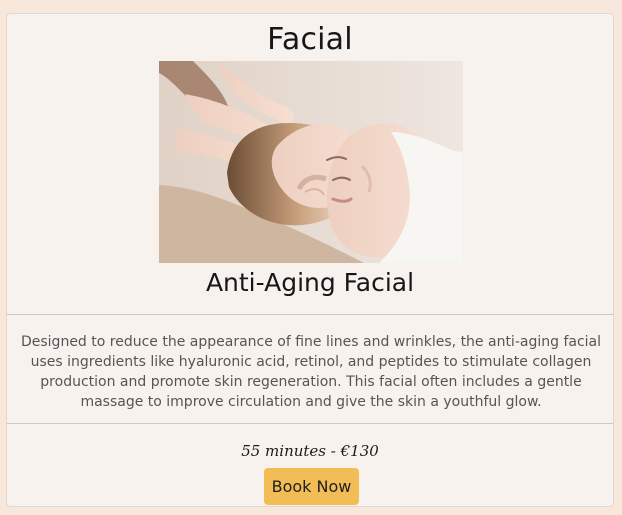  What do you see at coordinates (311, 486) in the screenshot?
I see `book-now-button: Book Now` at bounding box center [311, 486].